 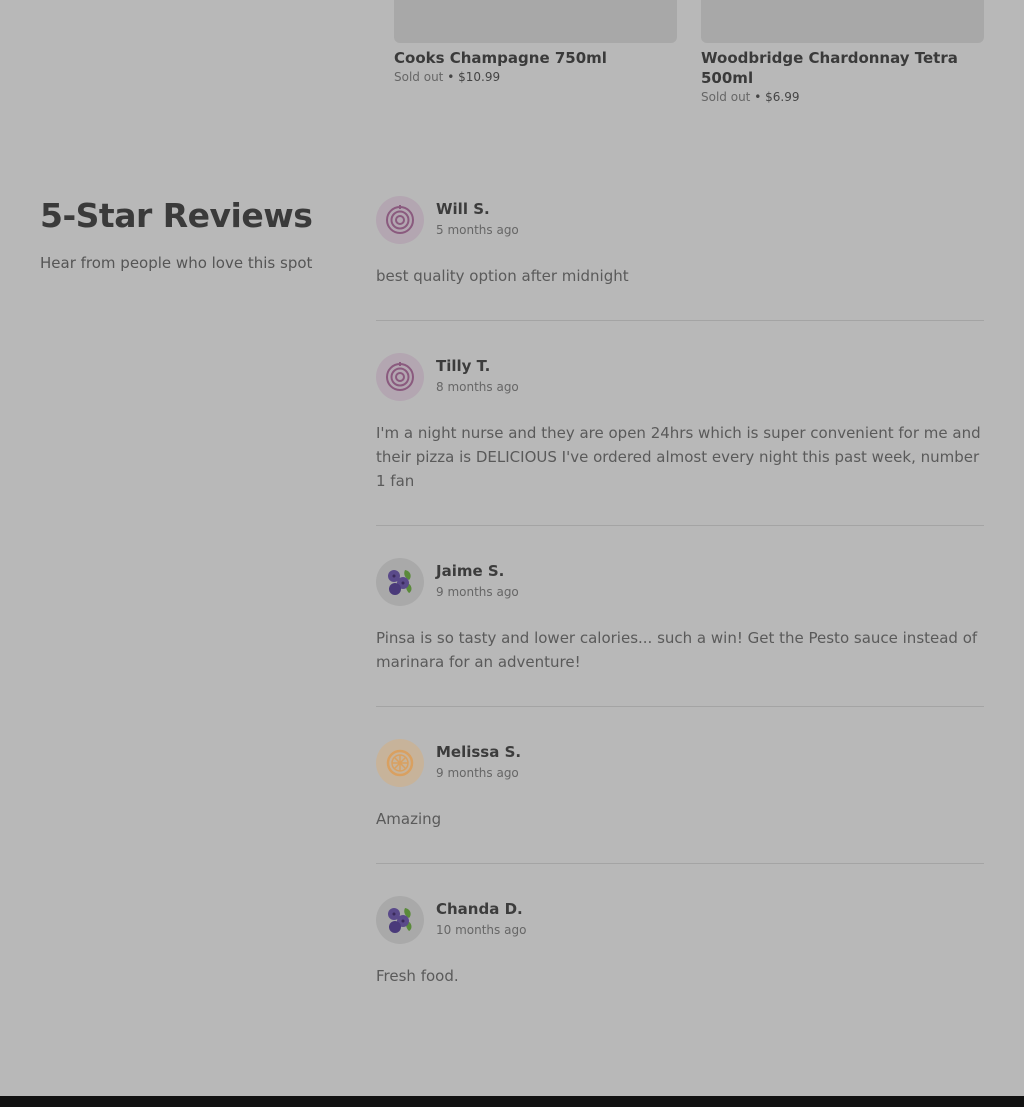 What do you see at coordinates (470, 571) in the screenshot?
I see `reviewer-name: Jaime S.` at bounding box center [470, 571].